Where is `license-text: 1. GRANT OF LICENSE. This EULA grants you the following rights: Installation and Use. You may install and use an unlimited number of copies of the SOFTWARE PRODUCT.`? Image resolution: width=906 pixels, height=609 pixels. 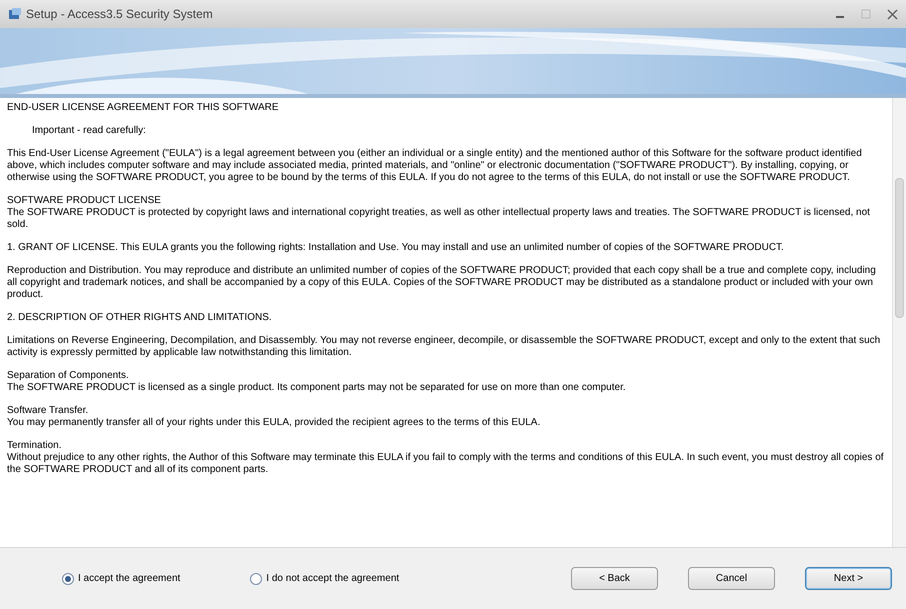
license-text: 1. GRANT OF LICENSE. This EULA grants you the following rights: Installation and Use. You may install and use an unlimited number of copies of the SOFTWARE PRODUCT. is located at coordinates (396, 248).